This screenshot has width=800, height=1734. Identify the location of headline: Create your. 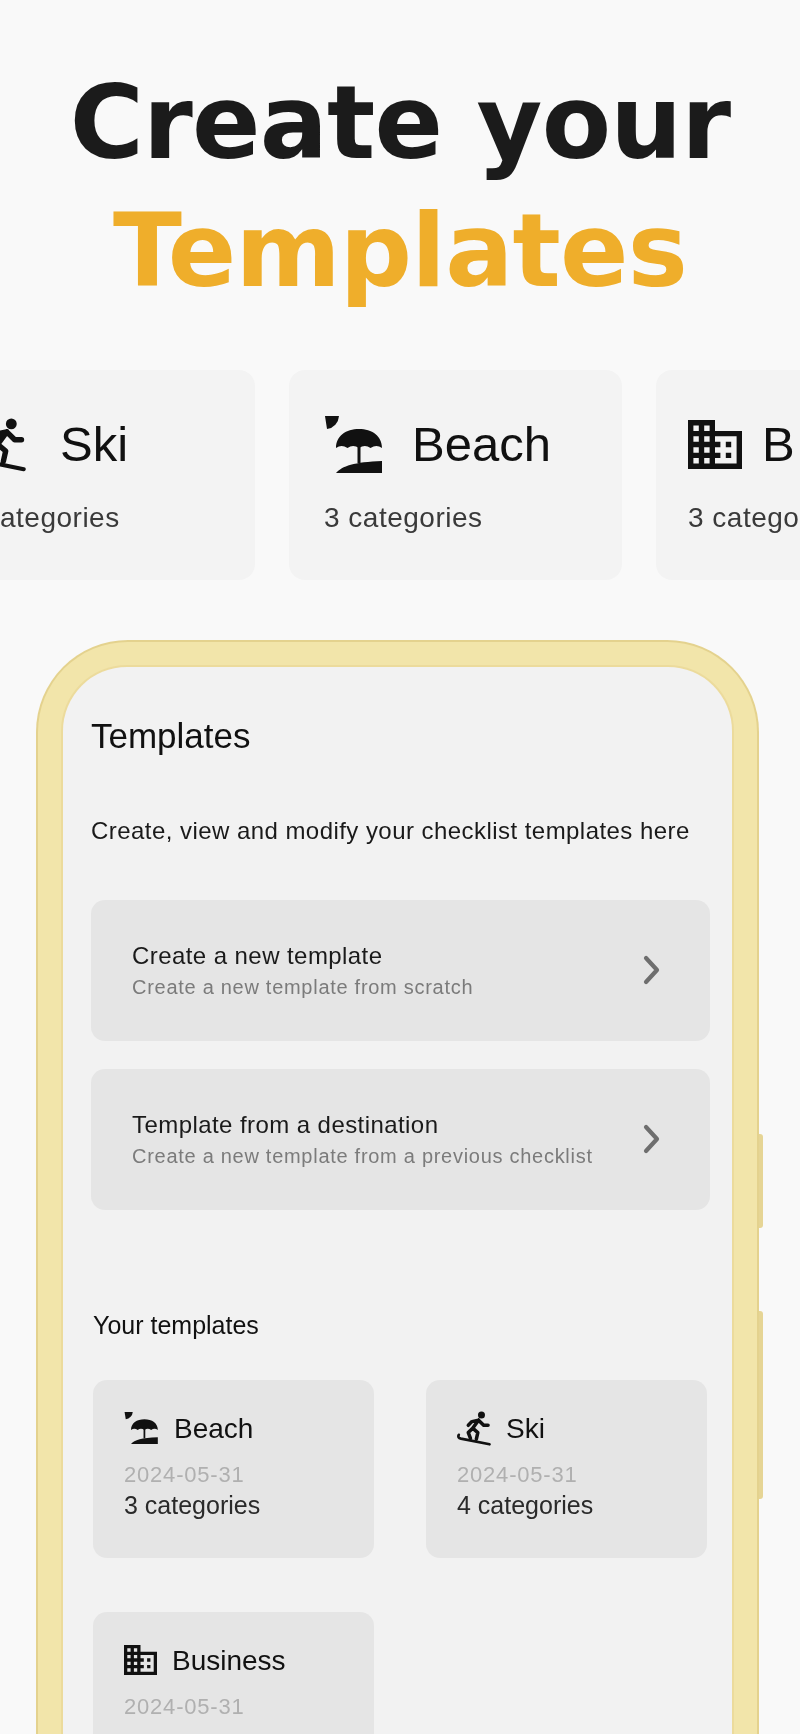
(400, 123).